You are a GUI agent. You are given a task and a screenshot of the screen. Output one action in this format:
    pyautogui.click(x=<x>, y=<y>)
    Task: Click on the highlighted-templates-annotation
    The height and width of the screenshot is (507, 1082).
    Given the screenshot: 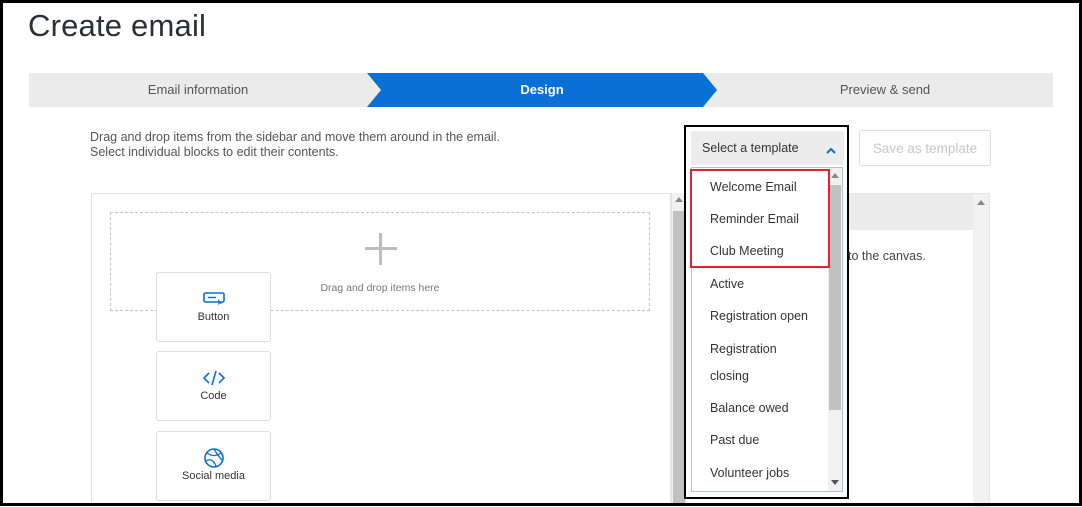 What is the action you would take?
    pyautogui.click(x=760, y=218)
    